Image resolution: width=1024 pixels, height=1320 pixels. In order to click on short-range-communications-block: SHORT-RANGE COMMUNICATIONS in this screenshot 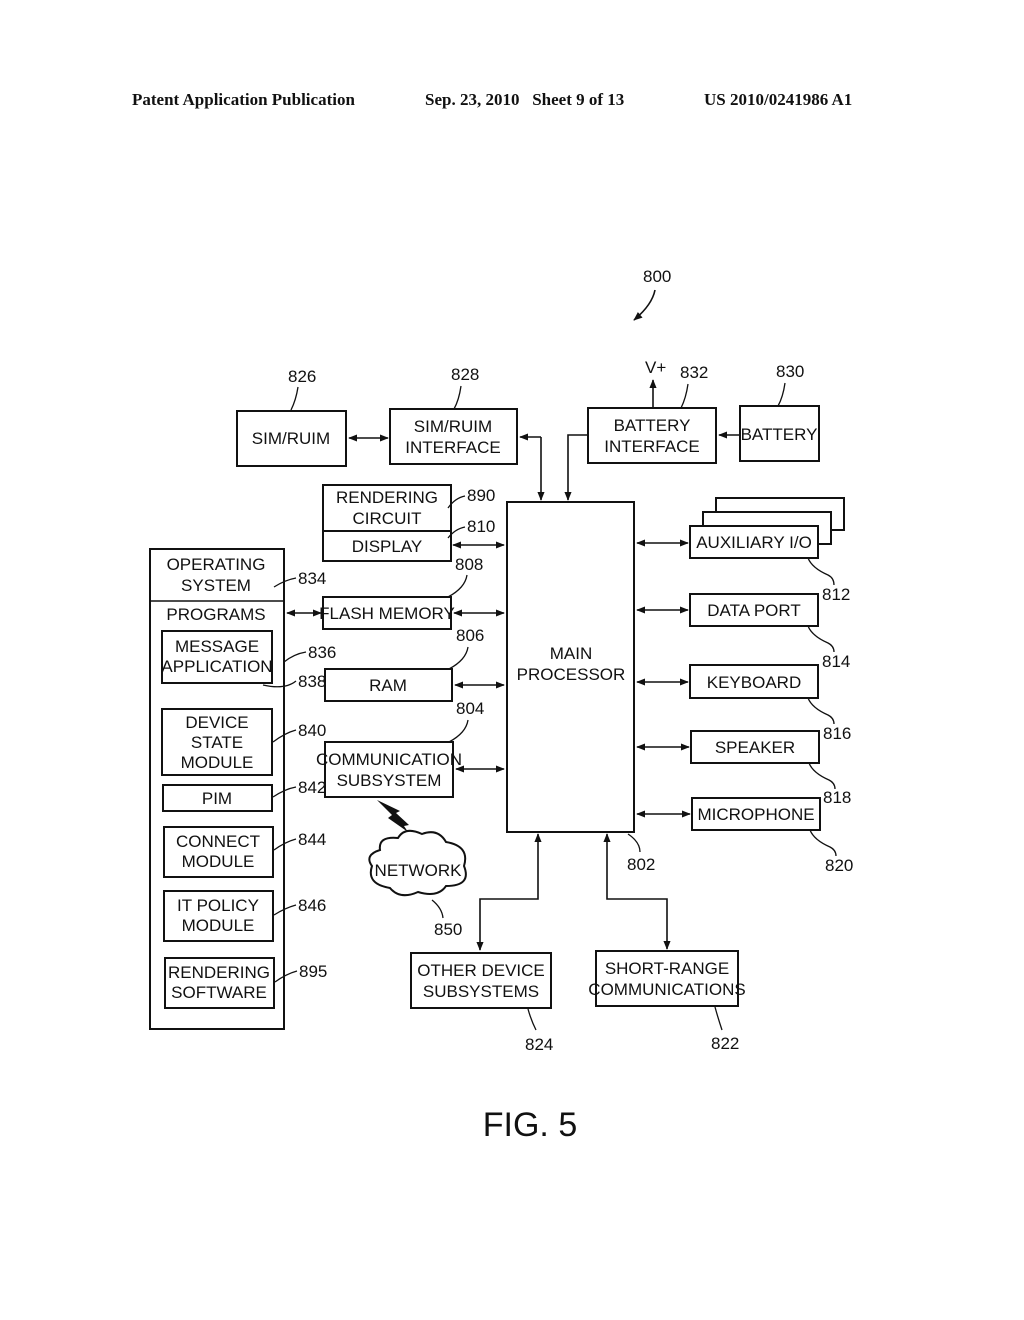, I will do `click(667, 978)`.